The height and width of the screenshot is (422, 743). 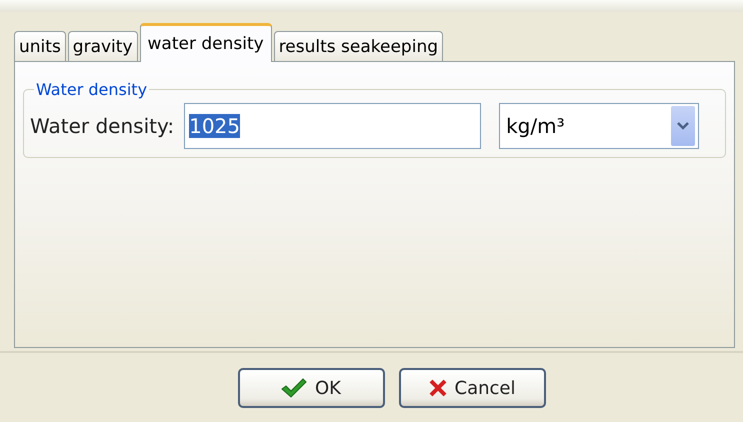 I want to click on ok-button: OK, so click(x=311, y=388).